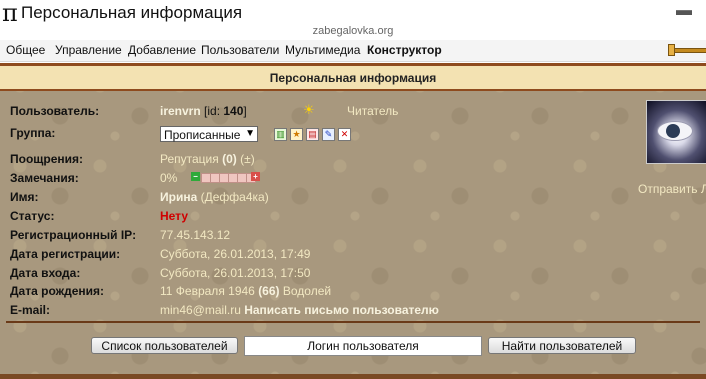 This screenshot has width=706, height=379. What do you see at coordinates (162, 50) in the screenshot?
I see `menu-item-add: Добавление` at bounding box center [162, 50].